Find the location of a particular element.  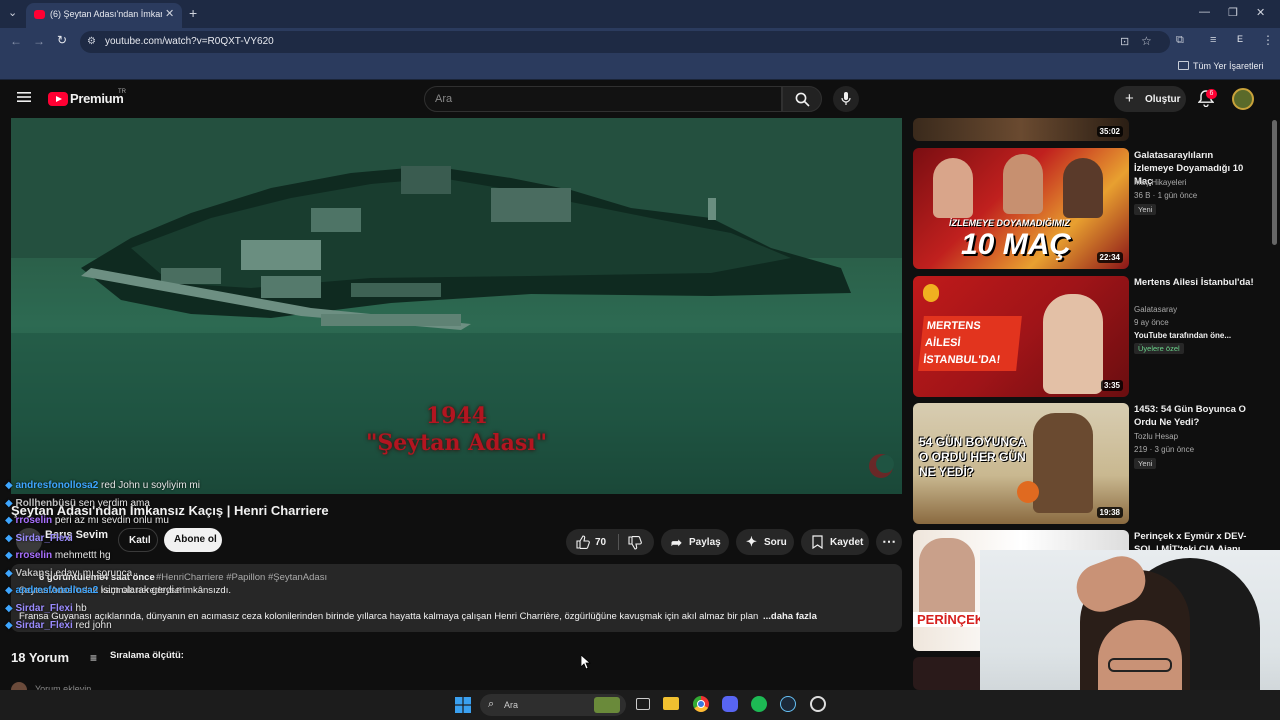

chrome-menu-icon: ⋮ is located at coordinates (1268, 40).